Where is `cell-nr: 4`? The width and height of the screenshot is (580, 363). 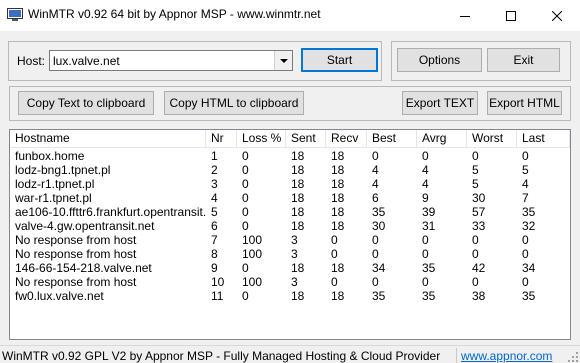
cell-nr: 4 is located at coordinates (214, 198).